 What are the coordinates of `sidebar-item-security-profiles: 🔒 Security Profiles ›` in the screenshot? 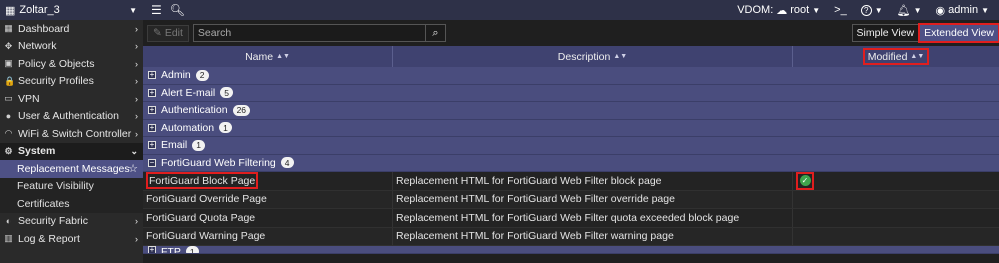 It's located at (71, 82).